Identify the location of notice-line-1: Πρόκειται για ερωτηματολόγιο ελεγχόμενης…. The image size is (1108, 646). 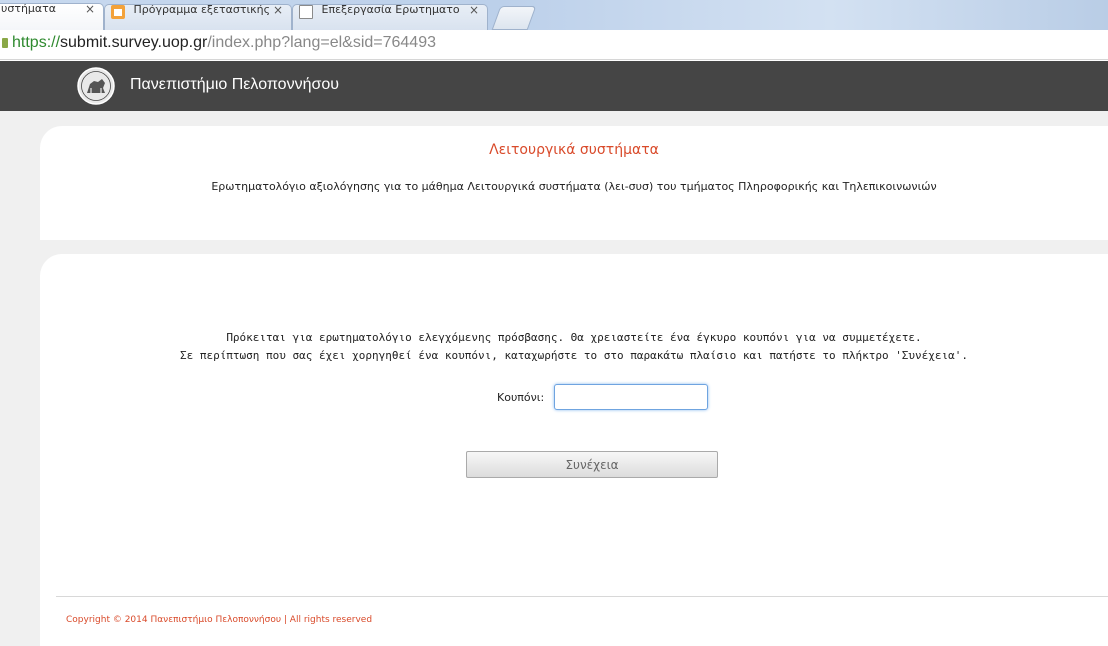
(574, 337).